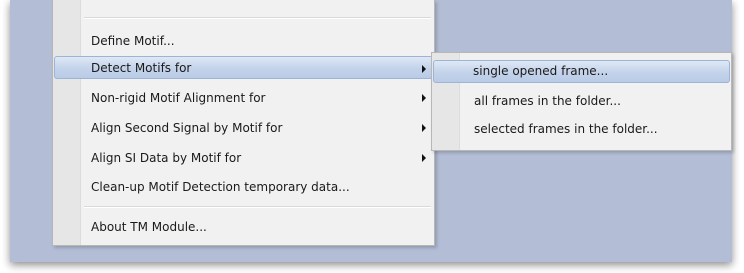 Image resolution: width=744 pixels, height=273 pixels. What do you see at coordinates (243, 67) in the screenshot?
I see `menu-item-detect-motifs: Detect Motifs for` at bounding box center [243, 67].